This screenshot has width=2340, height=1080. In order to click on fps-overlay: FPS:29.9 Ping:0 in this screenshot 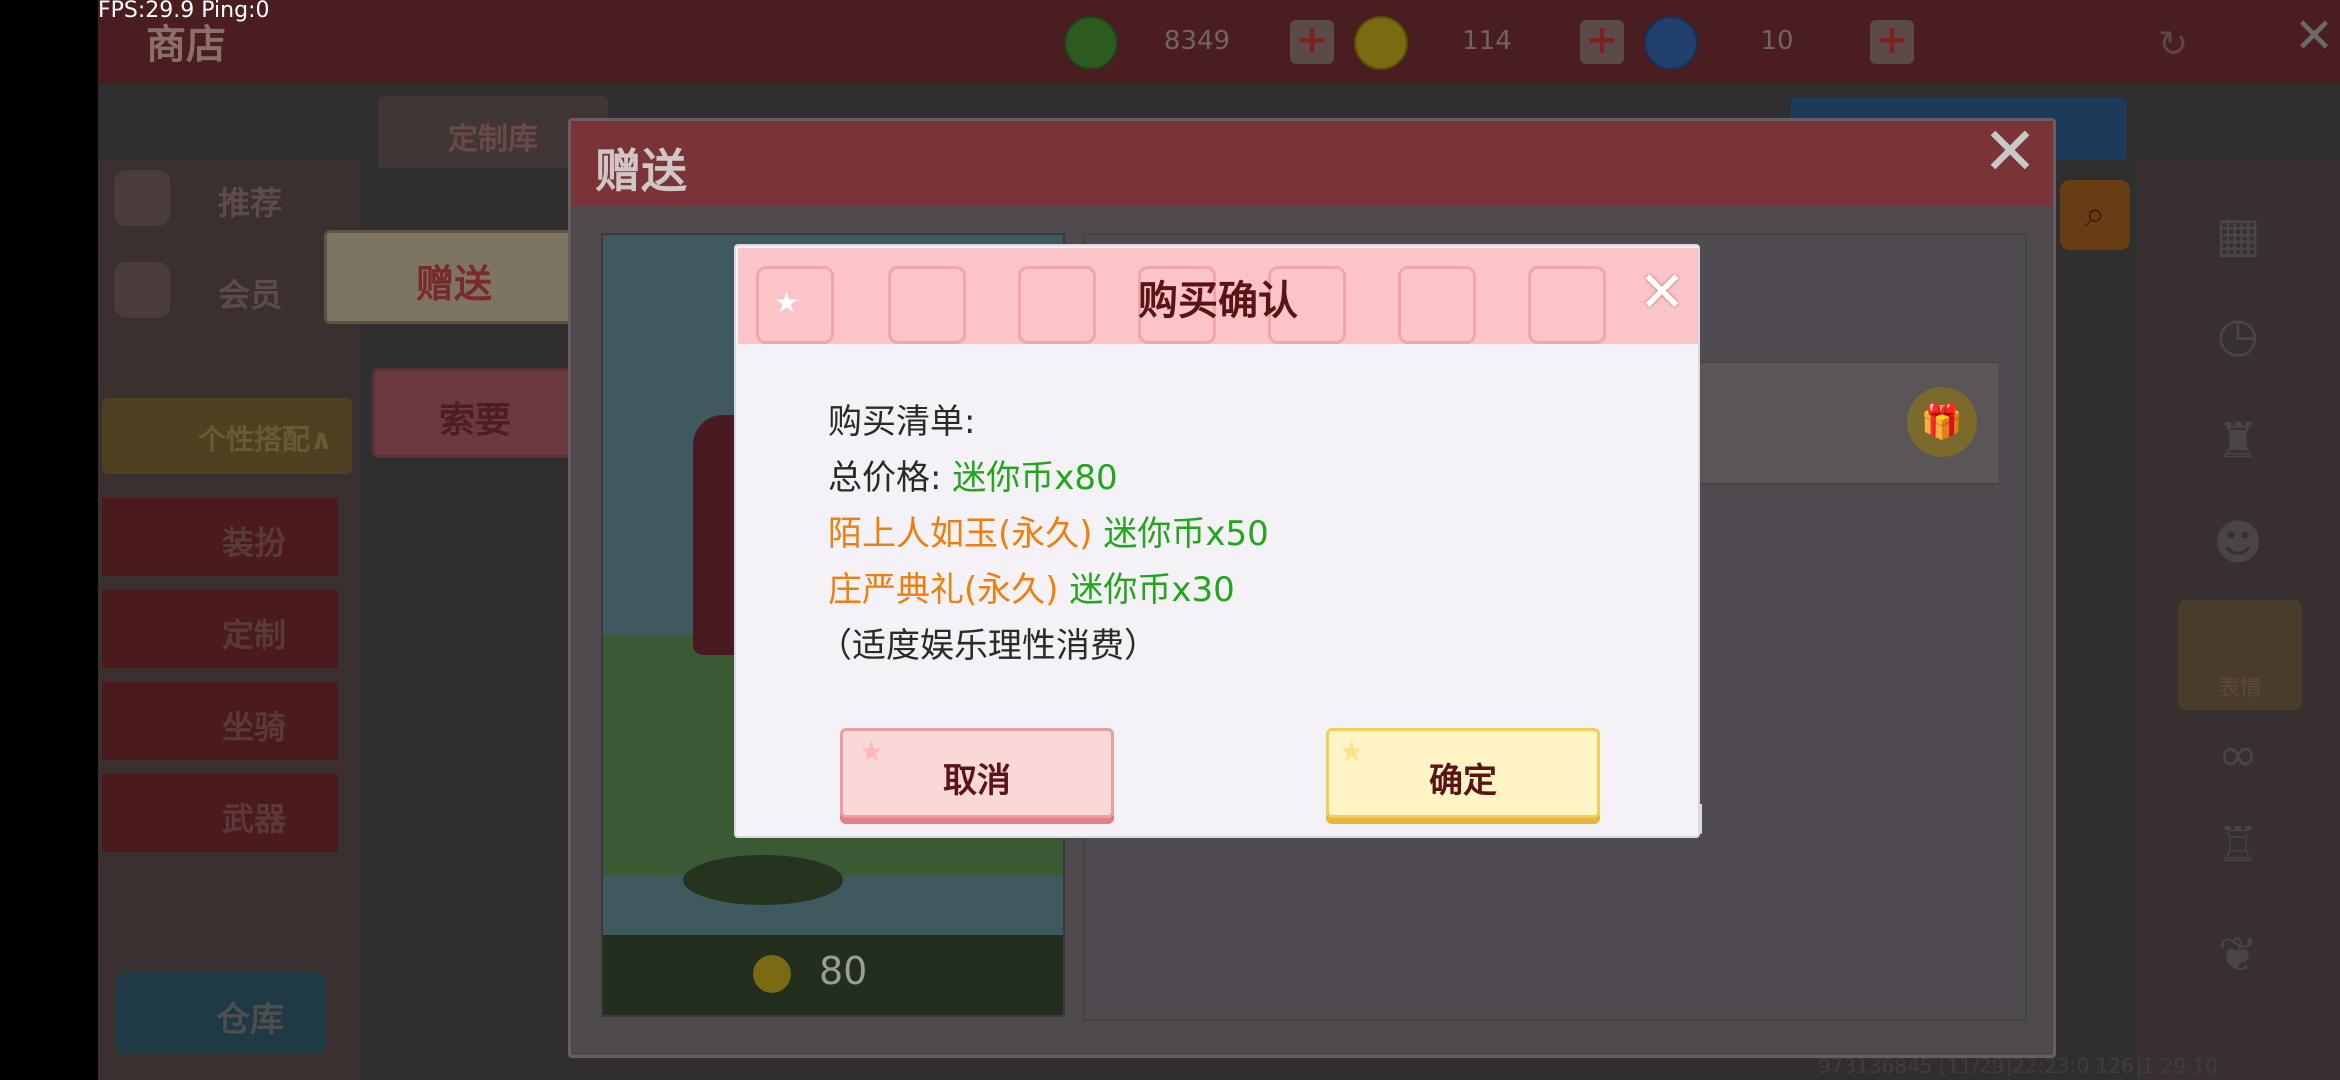, I will do `click(184, 11)`.